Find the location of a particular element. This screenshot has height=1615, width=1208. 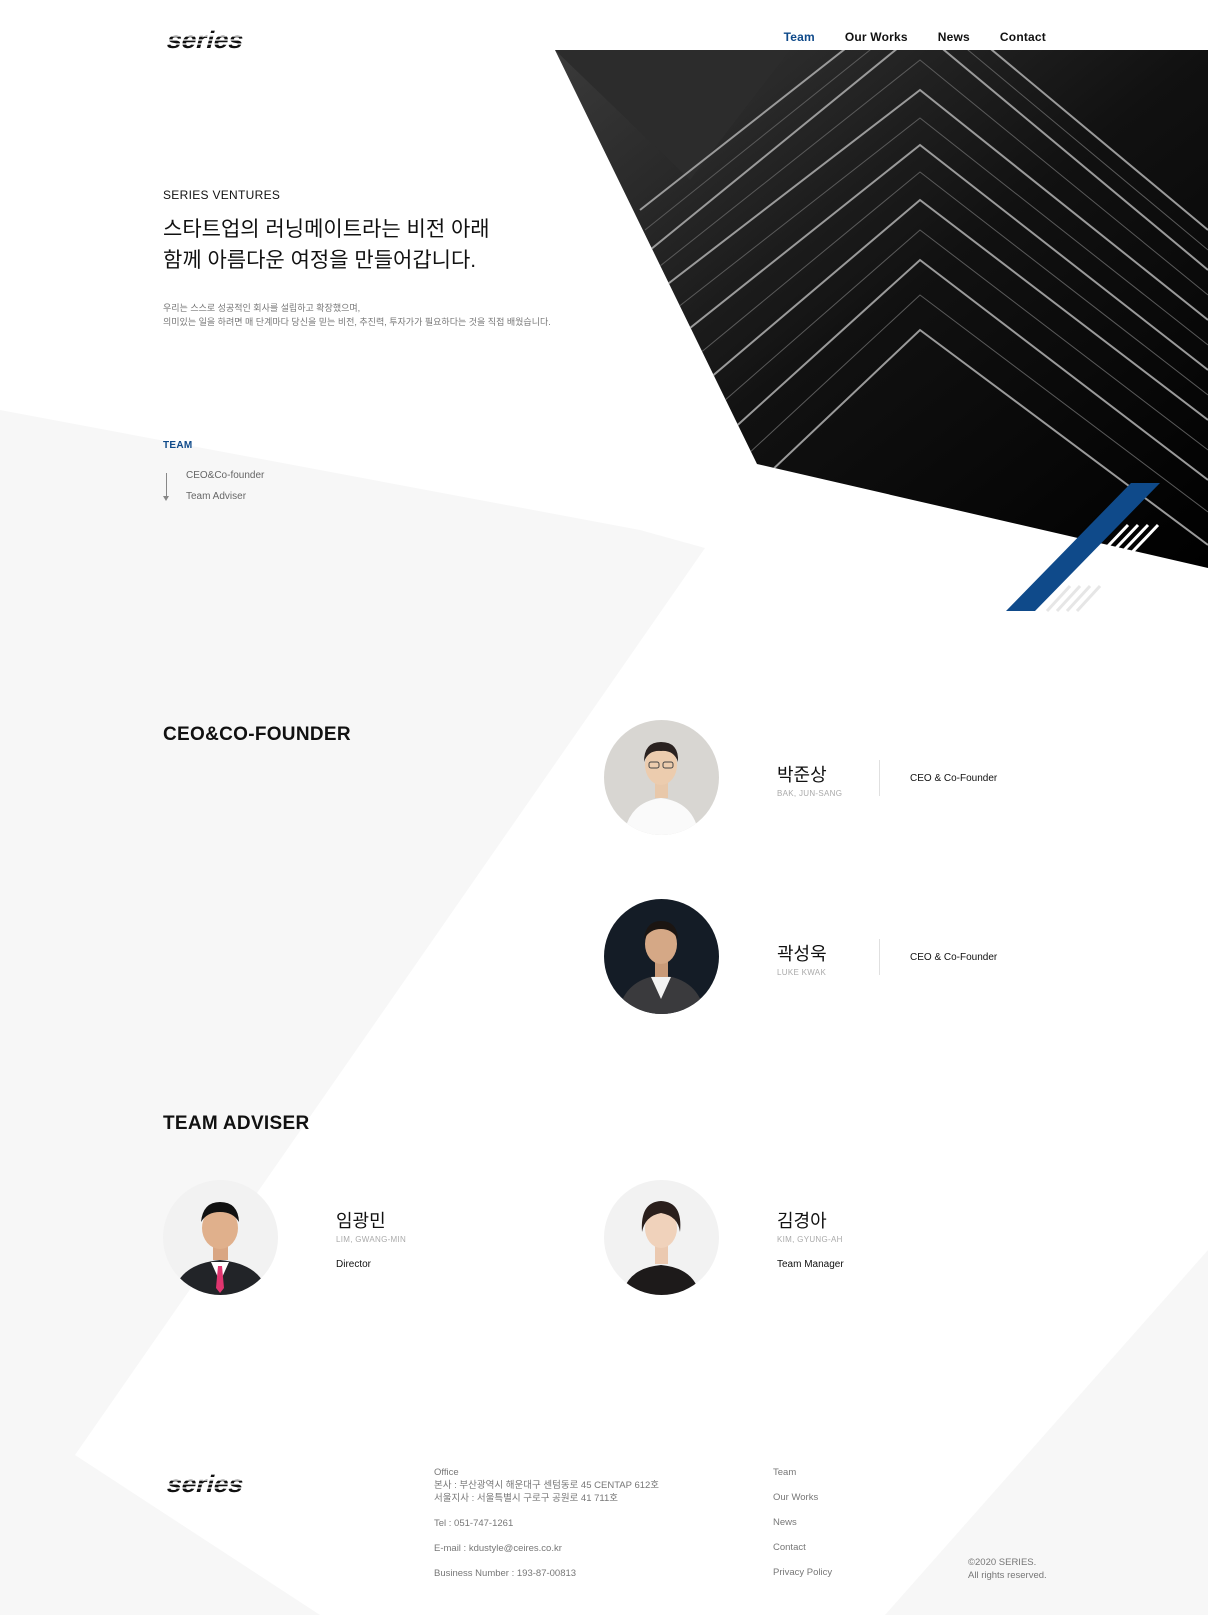

copyright-line1: ©2020 SERIES. is located at coordinates (1002, 1562).